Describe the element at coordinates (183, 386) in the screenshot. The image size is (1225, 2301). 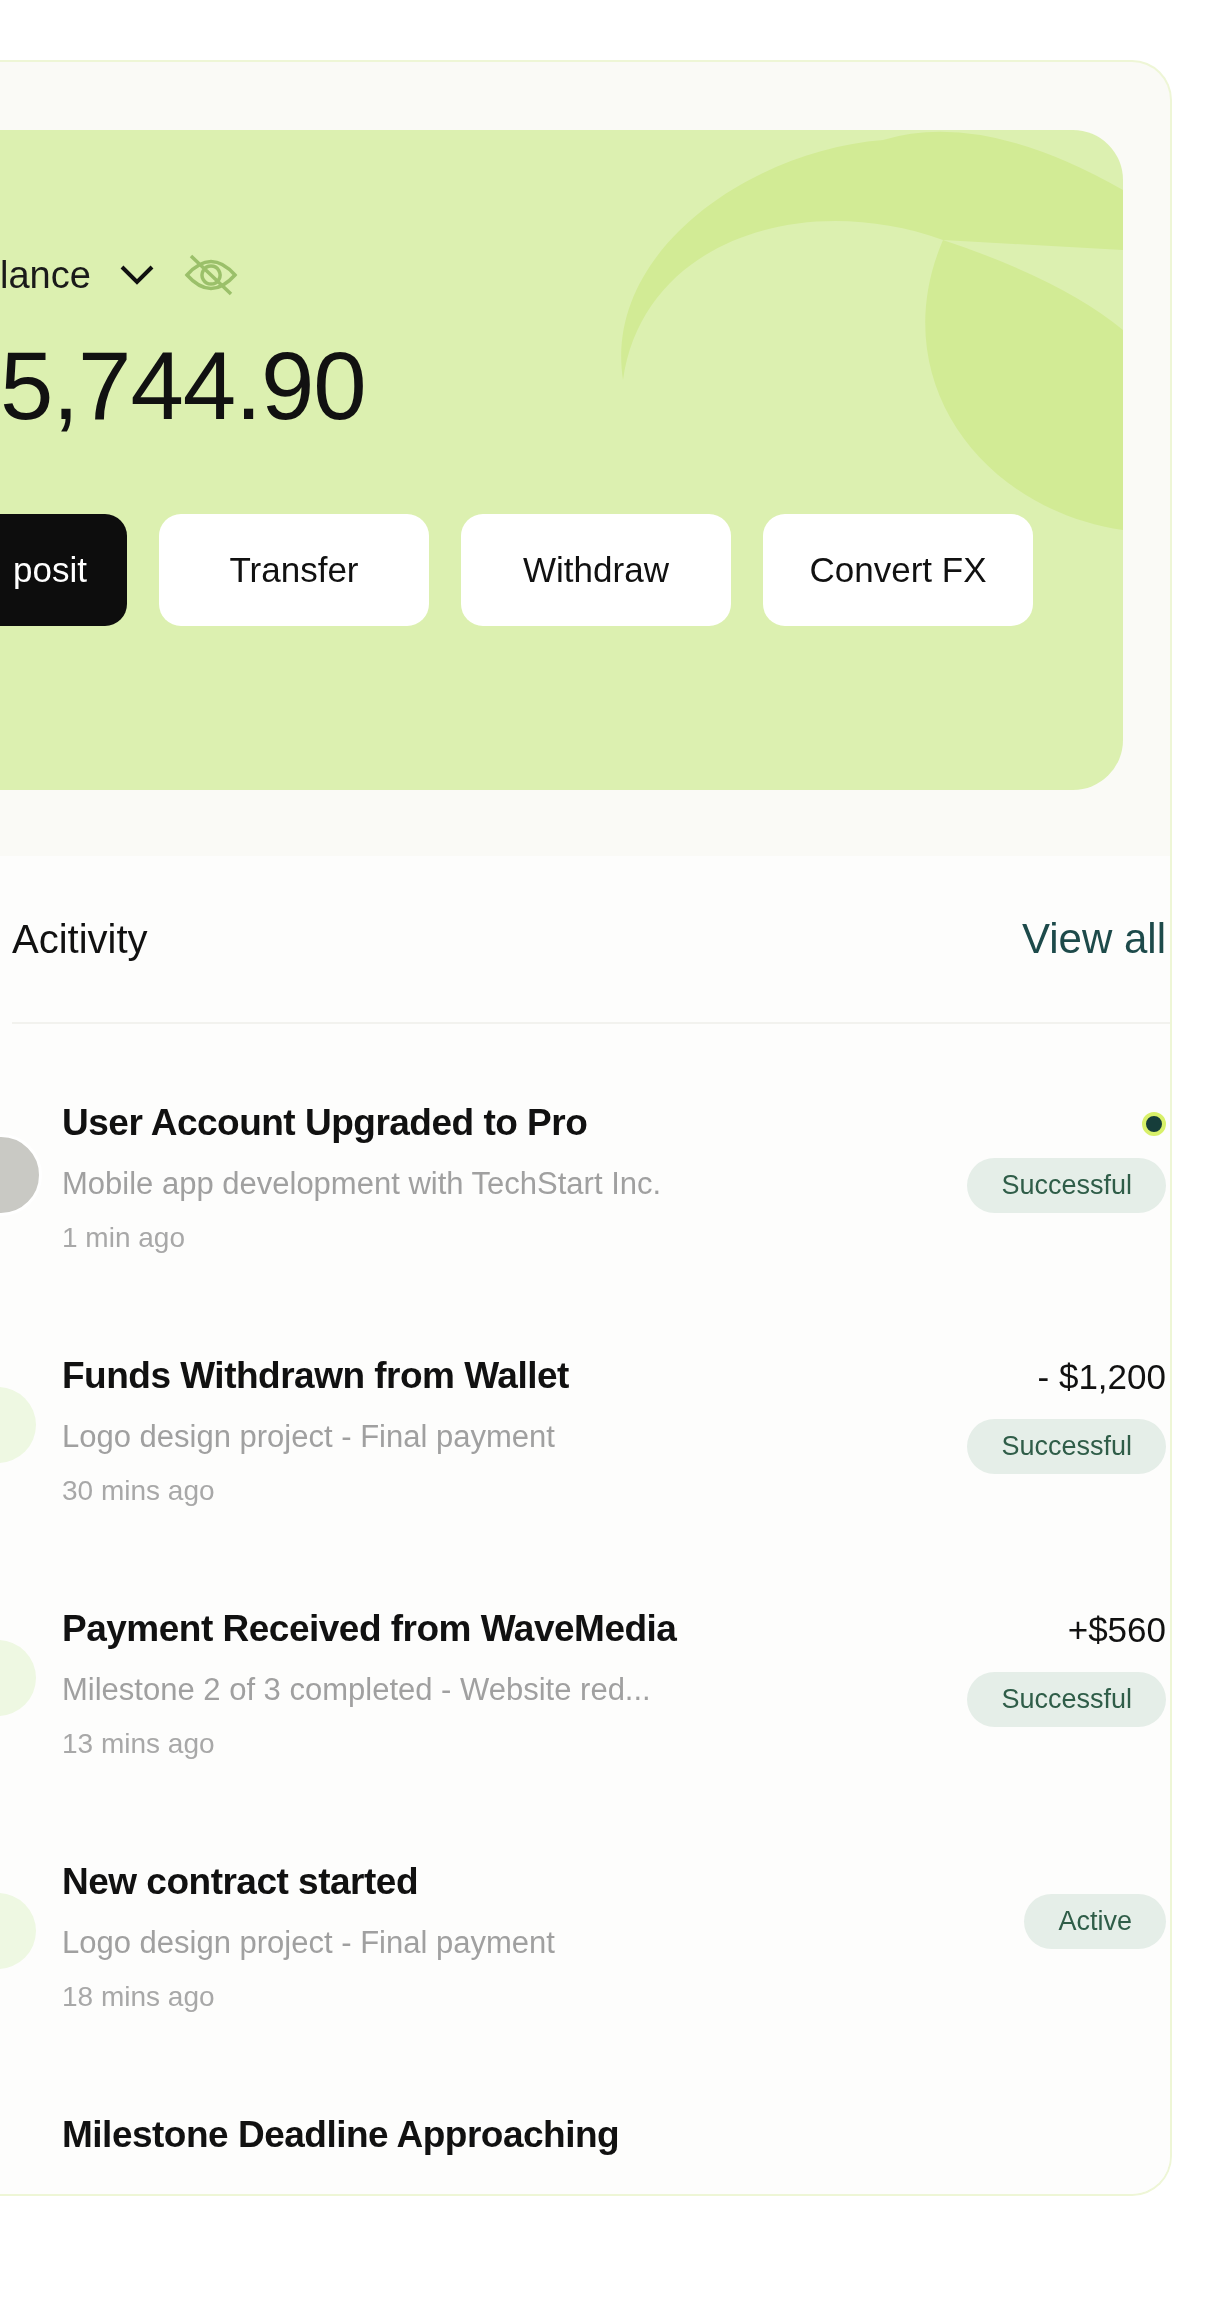
I see `balance-amount: 5,744.90` at that location.